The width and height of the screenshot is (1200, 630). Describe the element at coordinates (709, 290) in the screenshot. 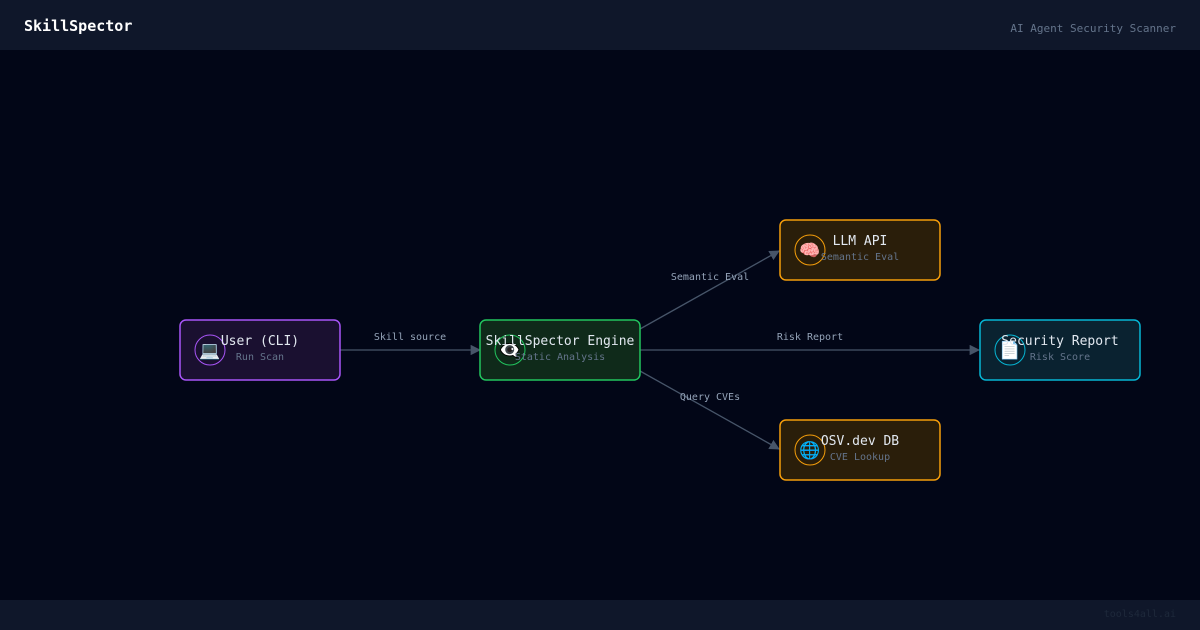

I see `edge-semantic-eval: Semantic Eval` at that location.